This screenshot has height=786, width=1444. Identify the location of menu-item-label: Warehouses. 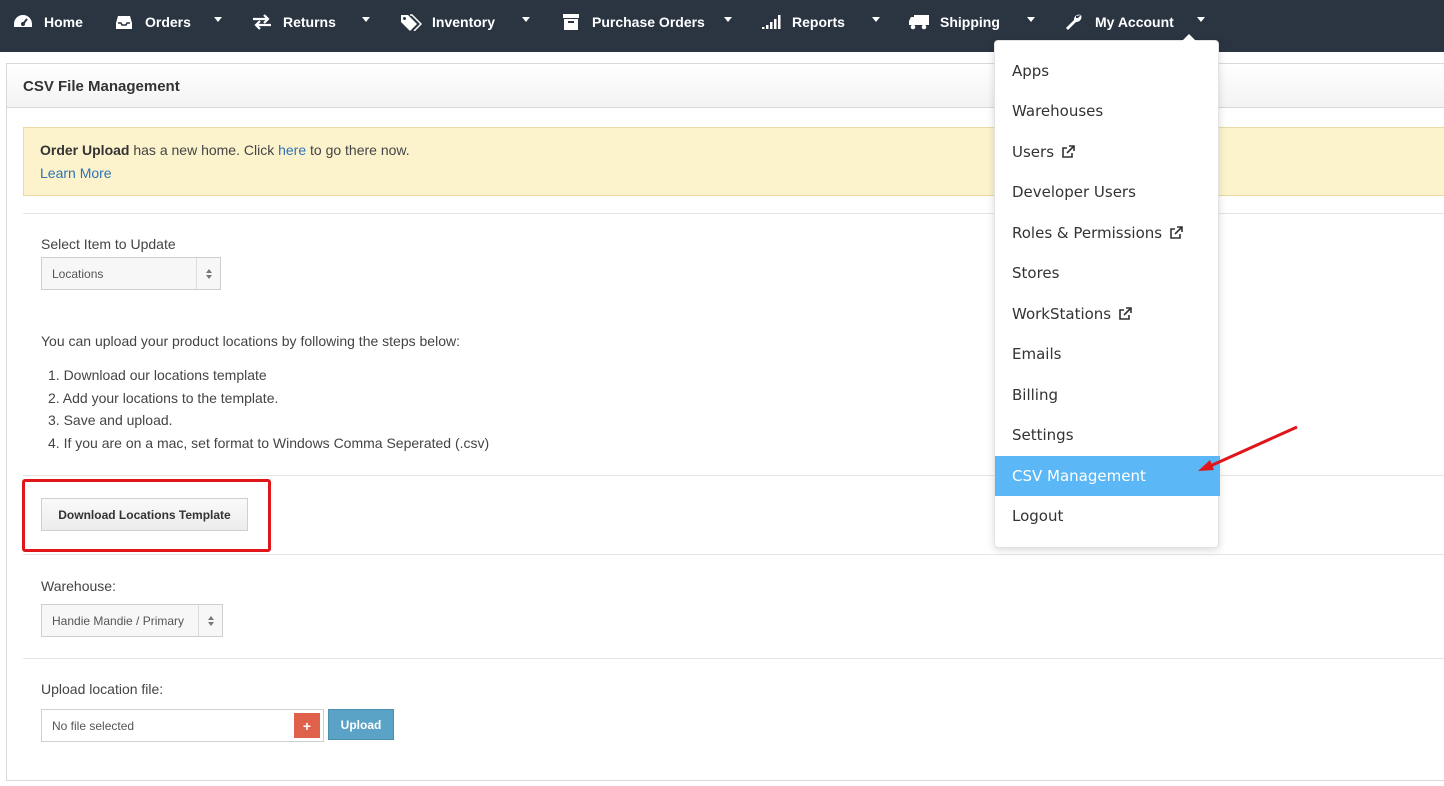
(1058, 111).